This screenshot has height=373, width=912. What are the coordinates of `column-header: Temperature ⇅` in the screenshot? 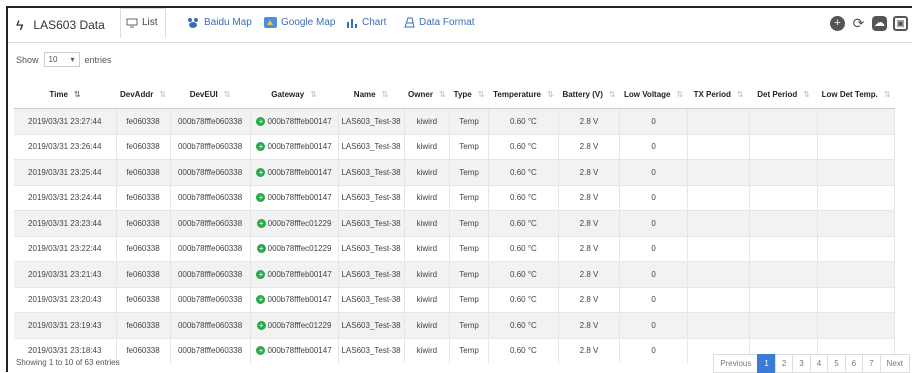 It's located at (523, 94).